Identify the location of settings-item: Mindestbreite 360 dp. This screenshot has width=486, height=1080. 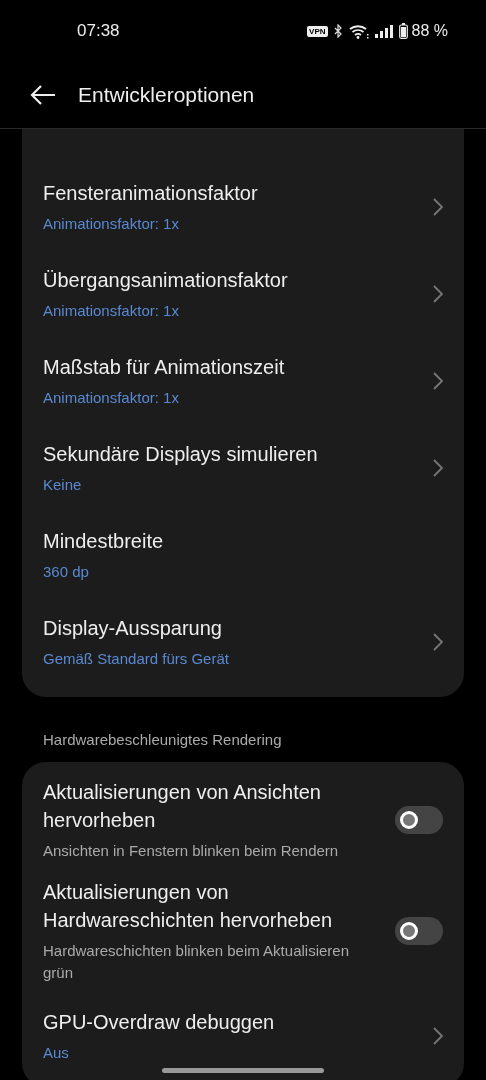
(243, 554).